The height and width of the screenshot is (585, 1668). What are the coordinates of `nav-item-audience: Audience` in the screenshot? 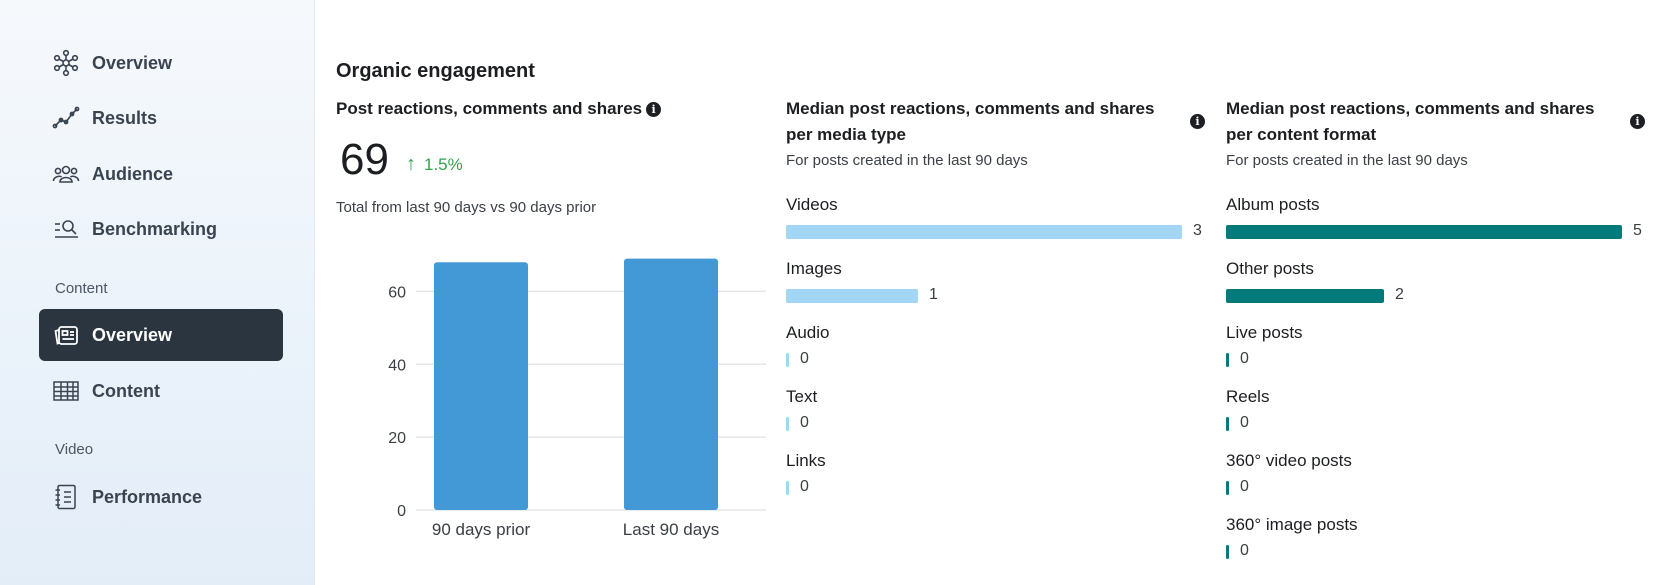 It's located at (161, 174).